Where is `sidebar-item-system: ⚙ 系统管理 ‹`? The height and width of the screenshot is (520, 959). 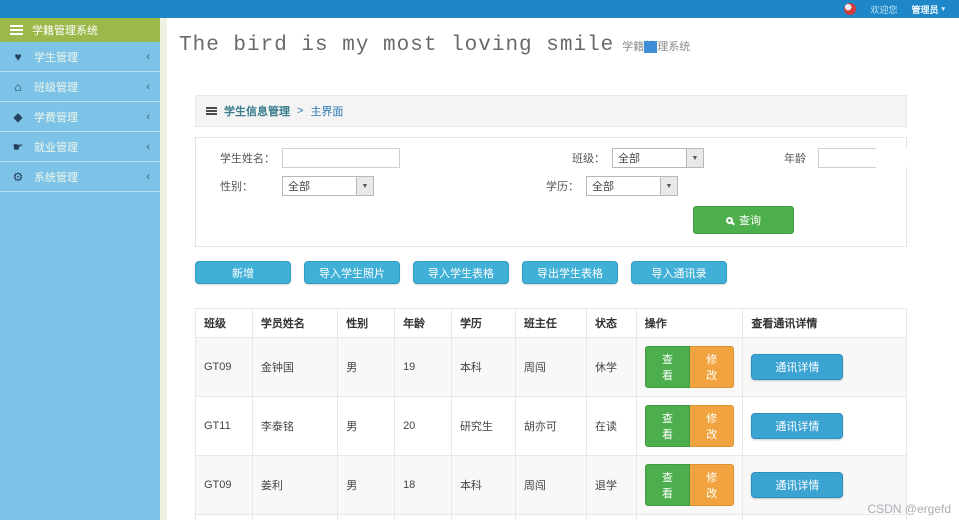
sidebar-item-system: ⚙ 系统管理 ‹ is located at coordinates (80, 177).